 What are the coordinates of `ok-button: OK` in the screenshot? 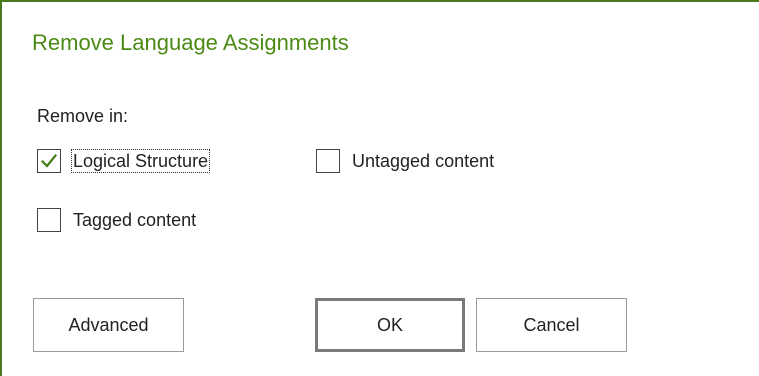 It's located at (390, 325).